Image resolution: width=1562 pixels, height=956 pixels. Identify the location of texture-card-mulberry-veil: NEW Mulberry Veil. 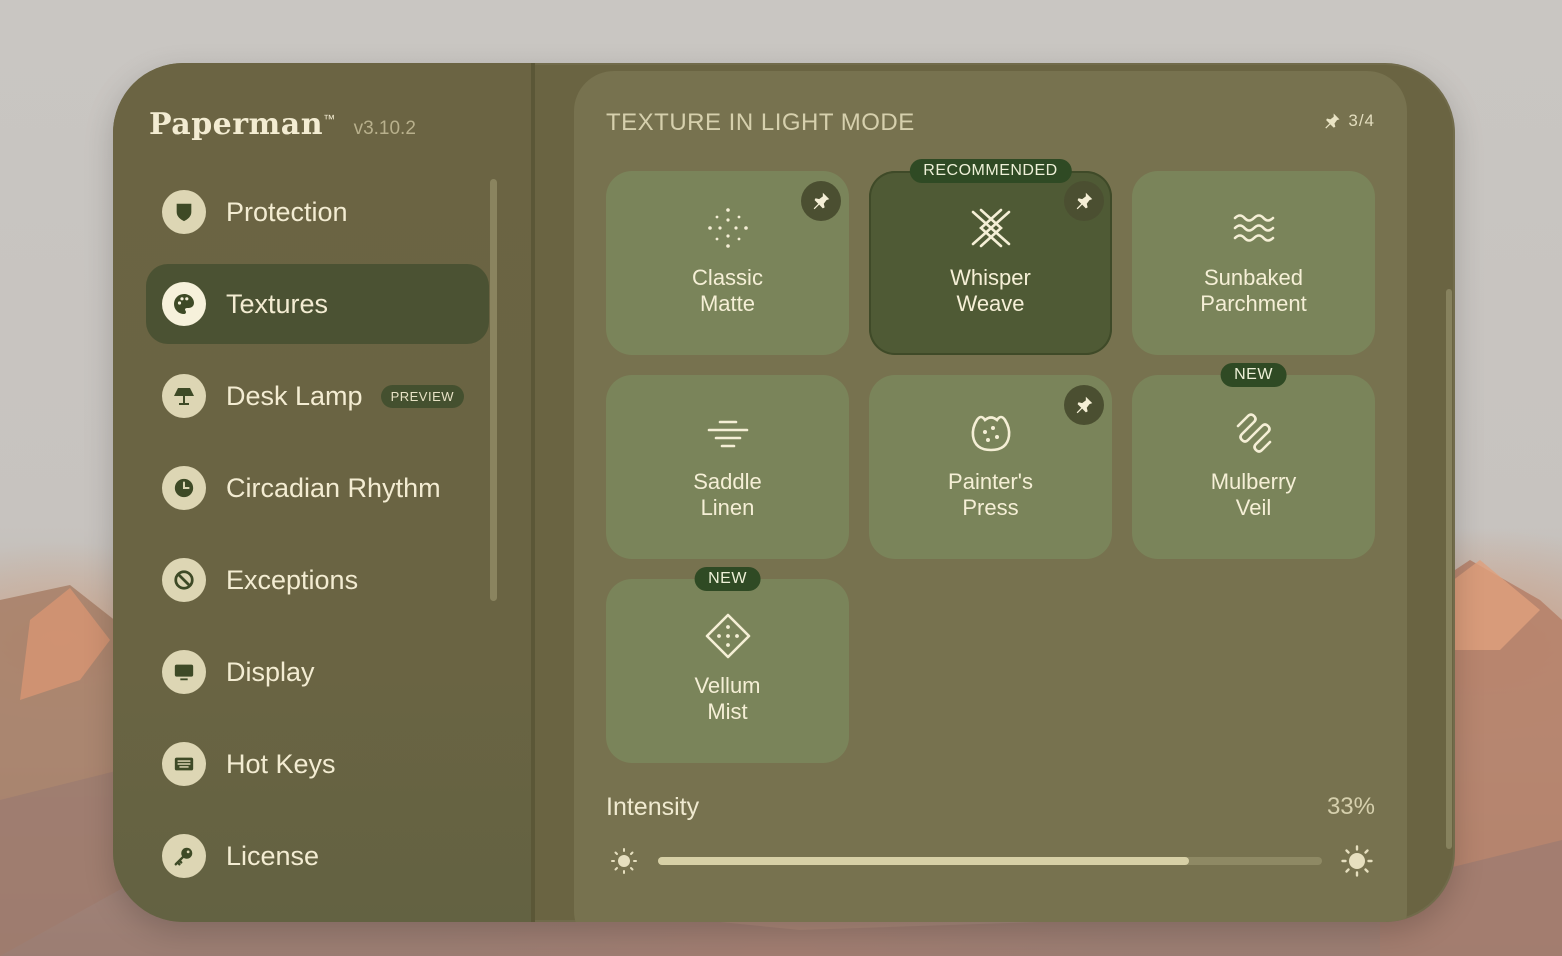
(1253, 461).